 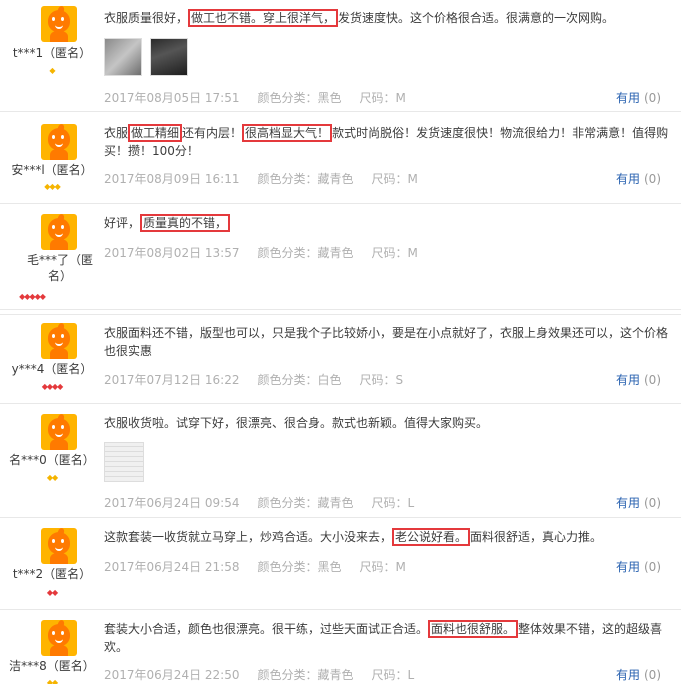 I want to click on review-content: 衣服收货啦。试穿下好，很漂亮、很合身。款式也新颖。值得大家购买。, so click(x=296, y=423).